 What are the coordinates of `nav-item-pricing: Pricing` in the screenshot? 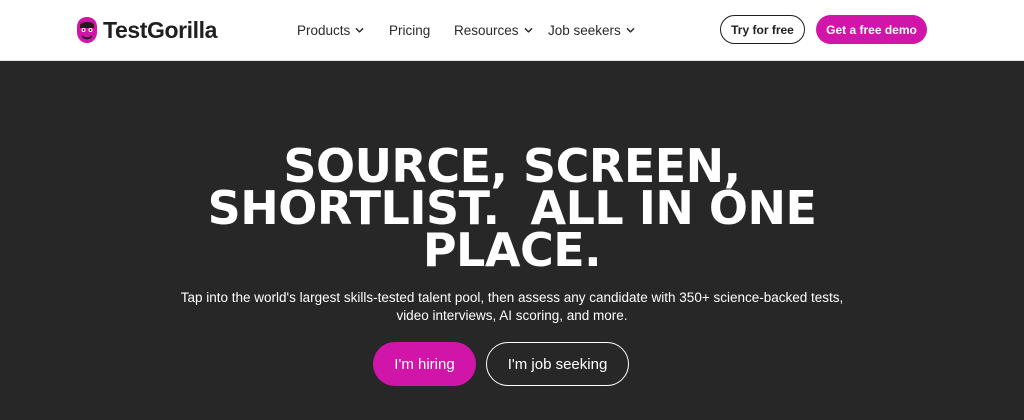 It's located at (409, 30).